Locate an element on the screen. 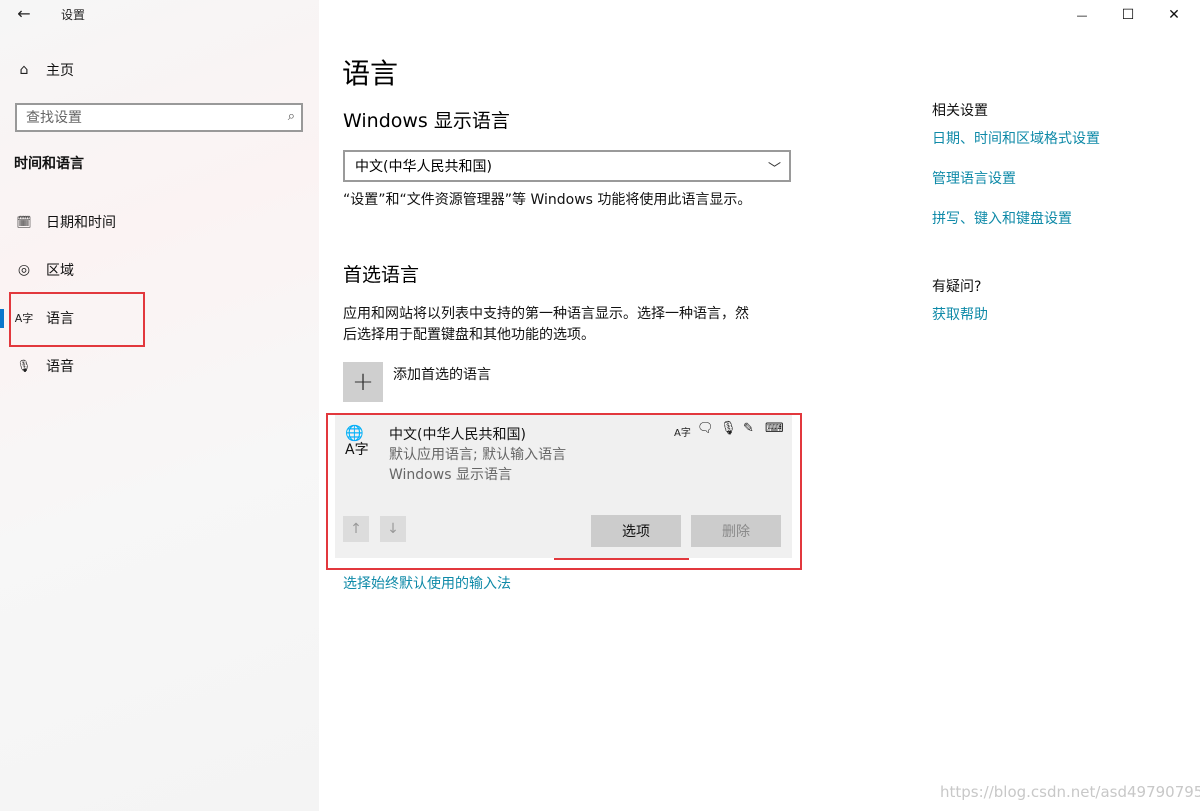  plus-icon: + is located at coordinates (363, 382).